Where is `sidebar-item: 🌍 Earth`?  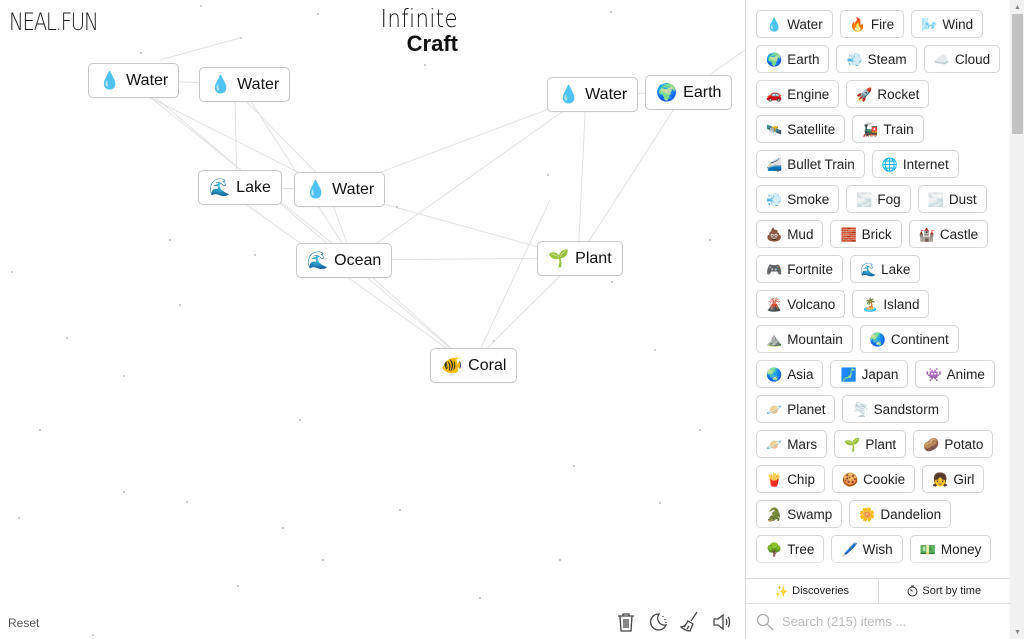
sidebar-item: 🌍 Earth is located at coordinates (793, 59).